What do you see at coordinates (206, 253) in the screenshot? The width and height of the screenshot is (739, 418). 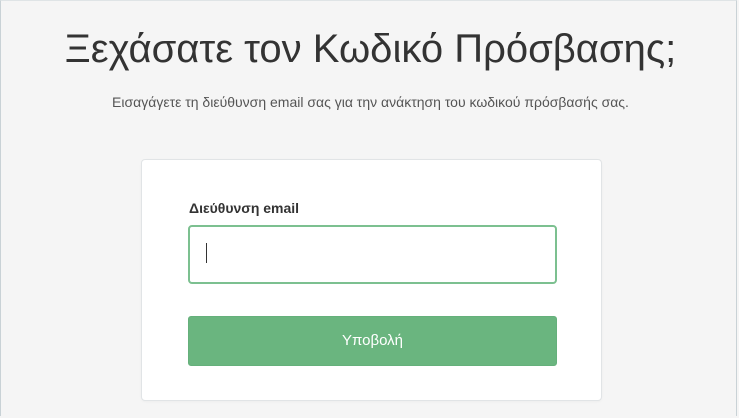 I see `text-caret` at bounding box center [206, 253].